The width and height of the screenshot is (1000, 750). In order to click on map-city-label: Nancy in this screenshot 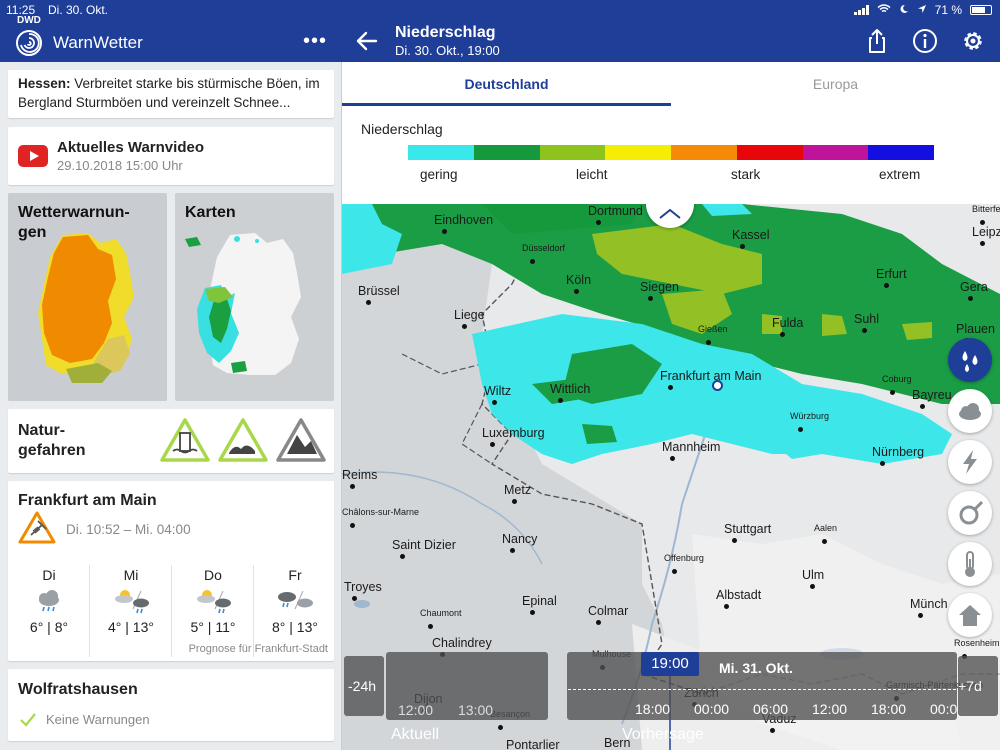, I will do `click(520, 539)`.